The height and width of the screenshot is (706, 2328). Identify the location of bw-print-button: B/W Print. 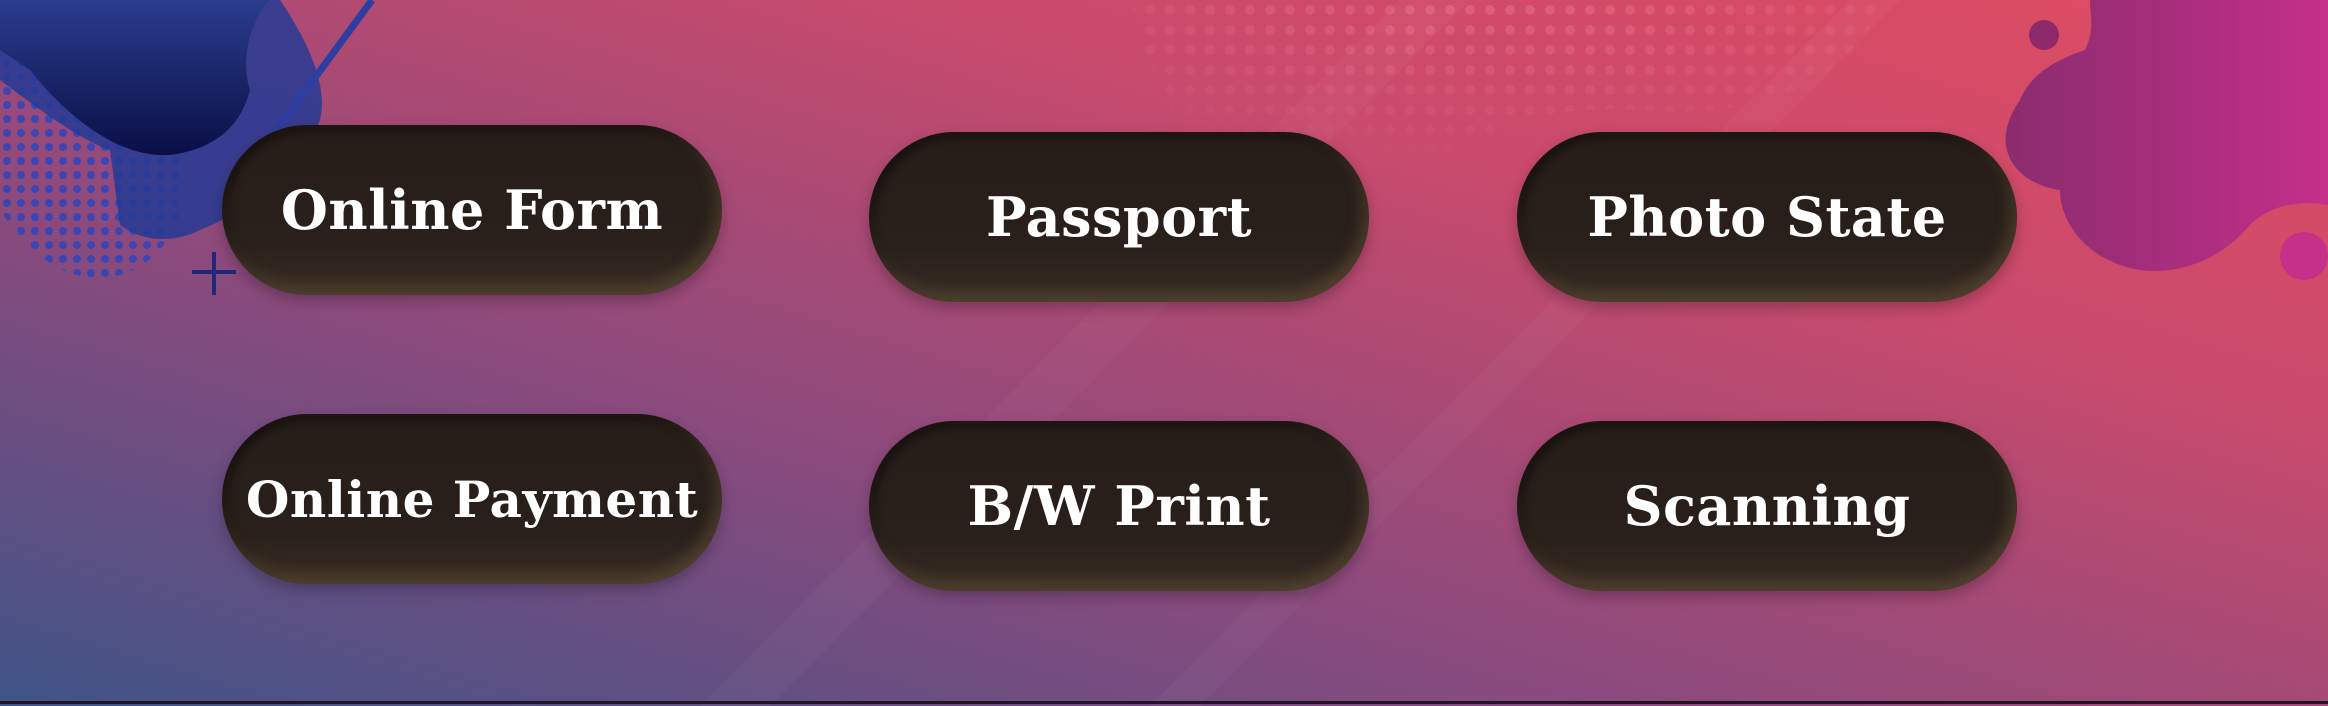
(1119, 506).